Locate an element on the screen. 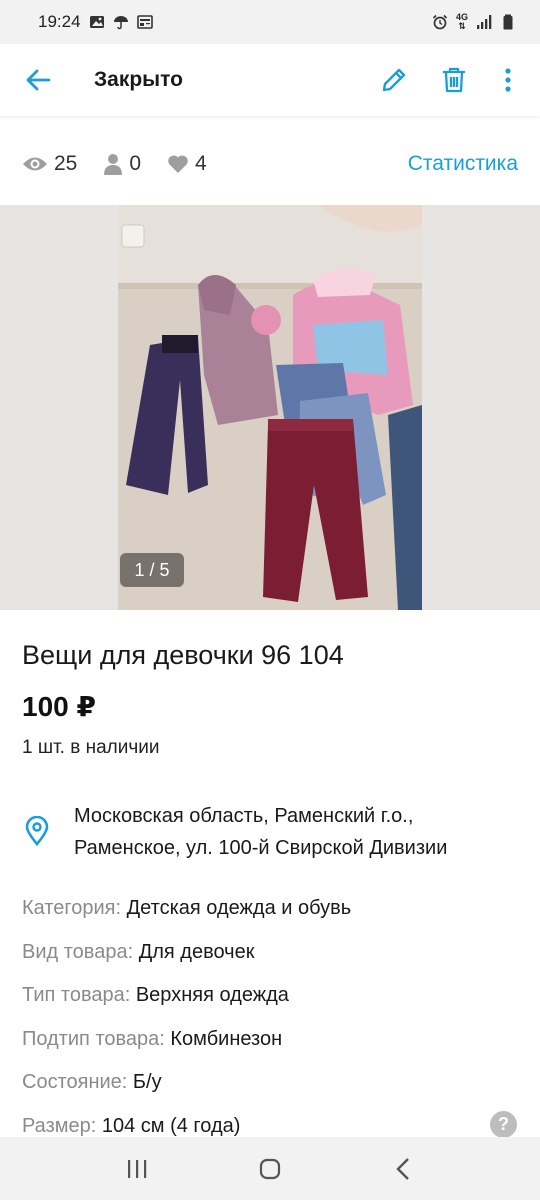 This screenshot has height=1200, width=540. item-title: Вещи для девочки 96 104 is located at coordinates (183, 655).